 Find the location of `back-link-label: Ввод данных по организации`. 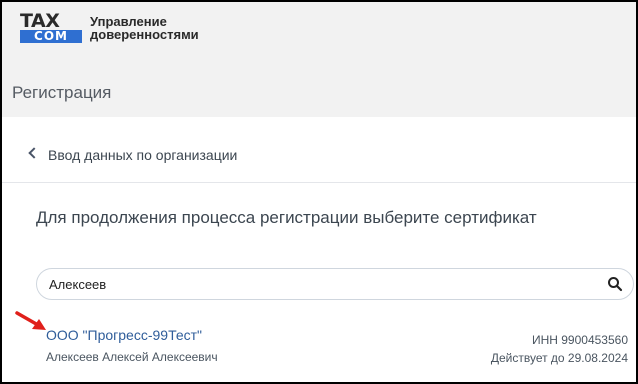

back-link-label: Ввод данных по организации is located at coordinates (143, 155).